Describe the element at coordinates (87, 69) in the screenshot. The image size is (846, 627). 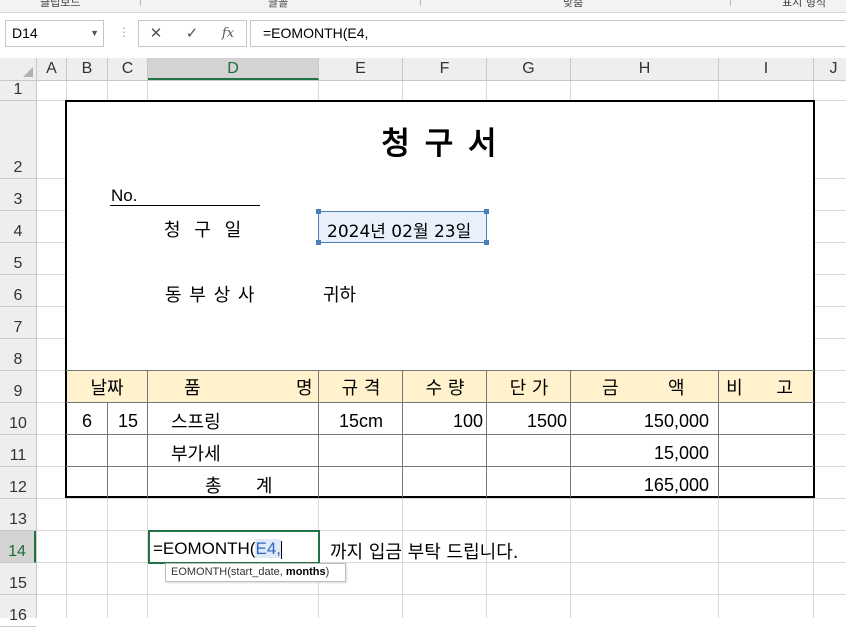
I see `column-header-b: B` at that location.